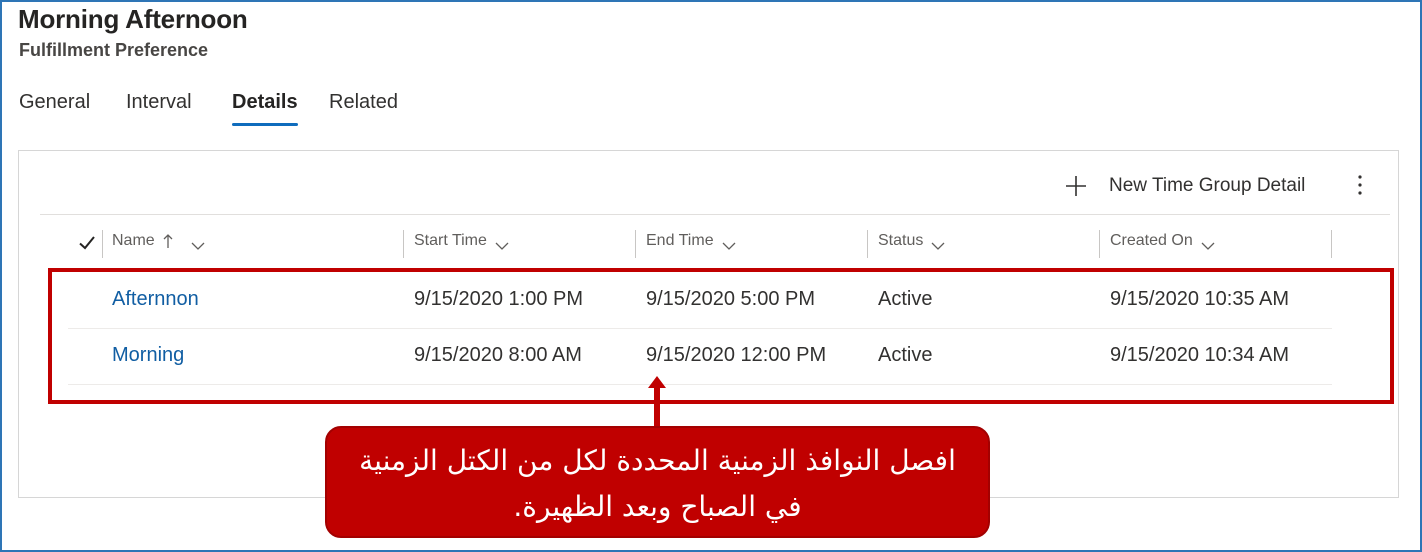 The width and height of the screenshot is (1422, 552). What do you see at coordinates (1207, 185) in the screenshot?
I see `new-time-group-detail-label: New Time Group Detail` at bounding box center [1207, 185].